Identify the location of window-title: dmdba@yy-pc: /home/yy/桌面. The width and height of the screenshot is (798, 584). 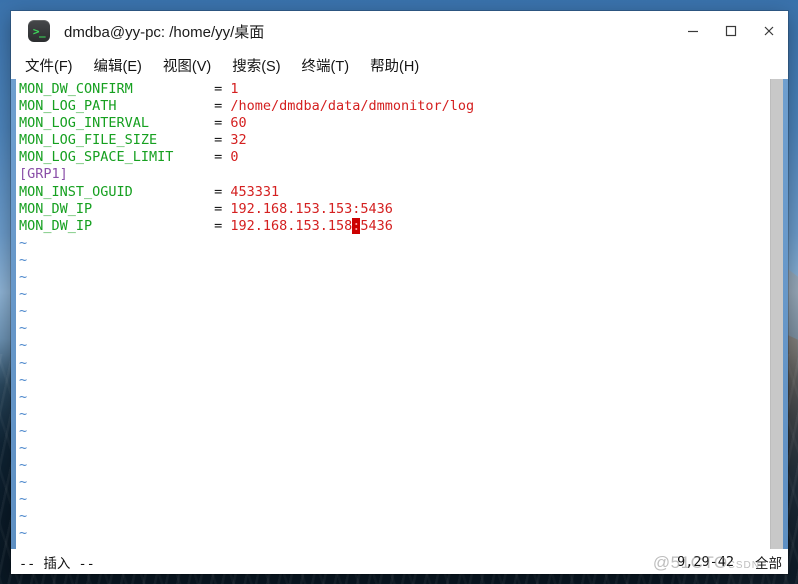
(164, 32).